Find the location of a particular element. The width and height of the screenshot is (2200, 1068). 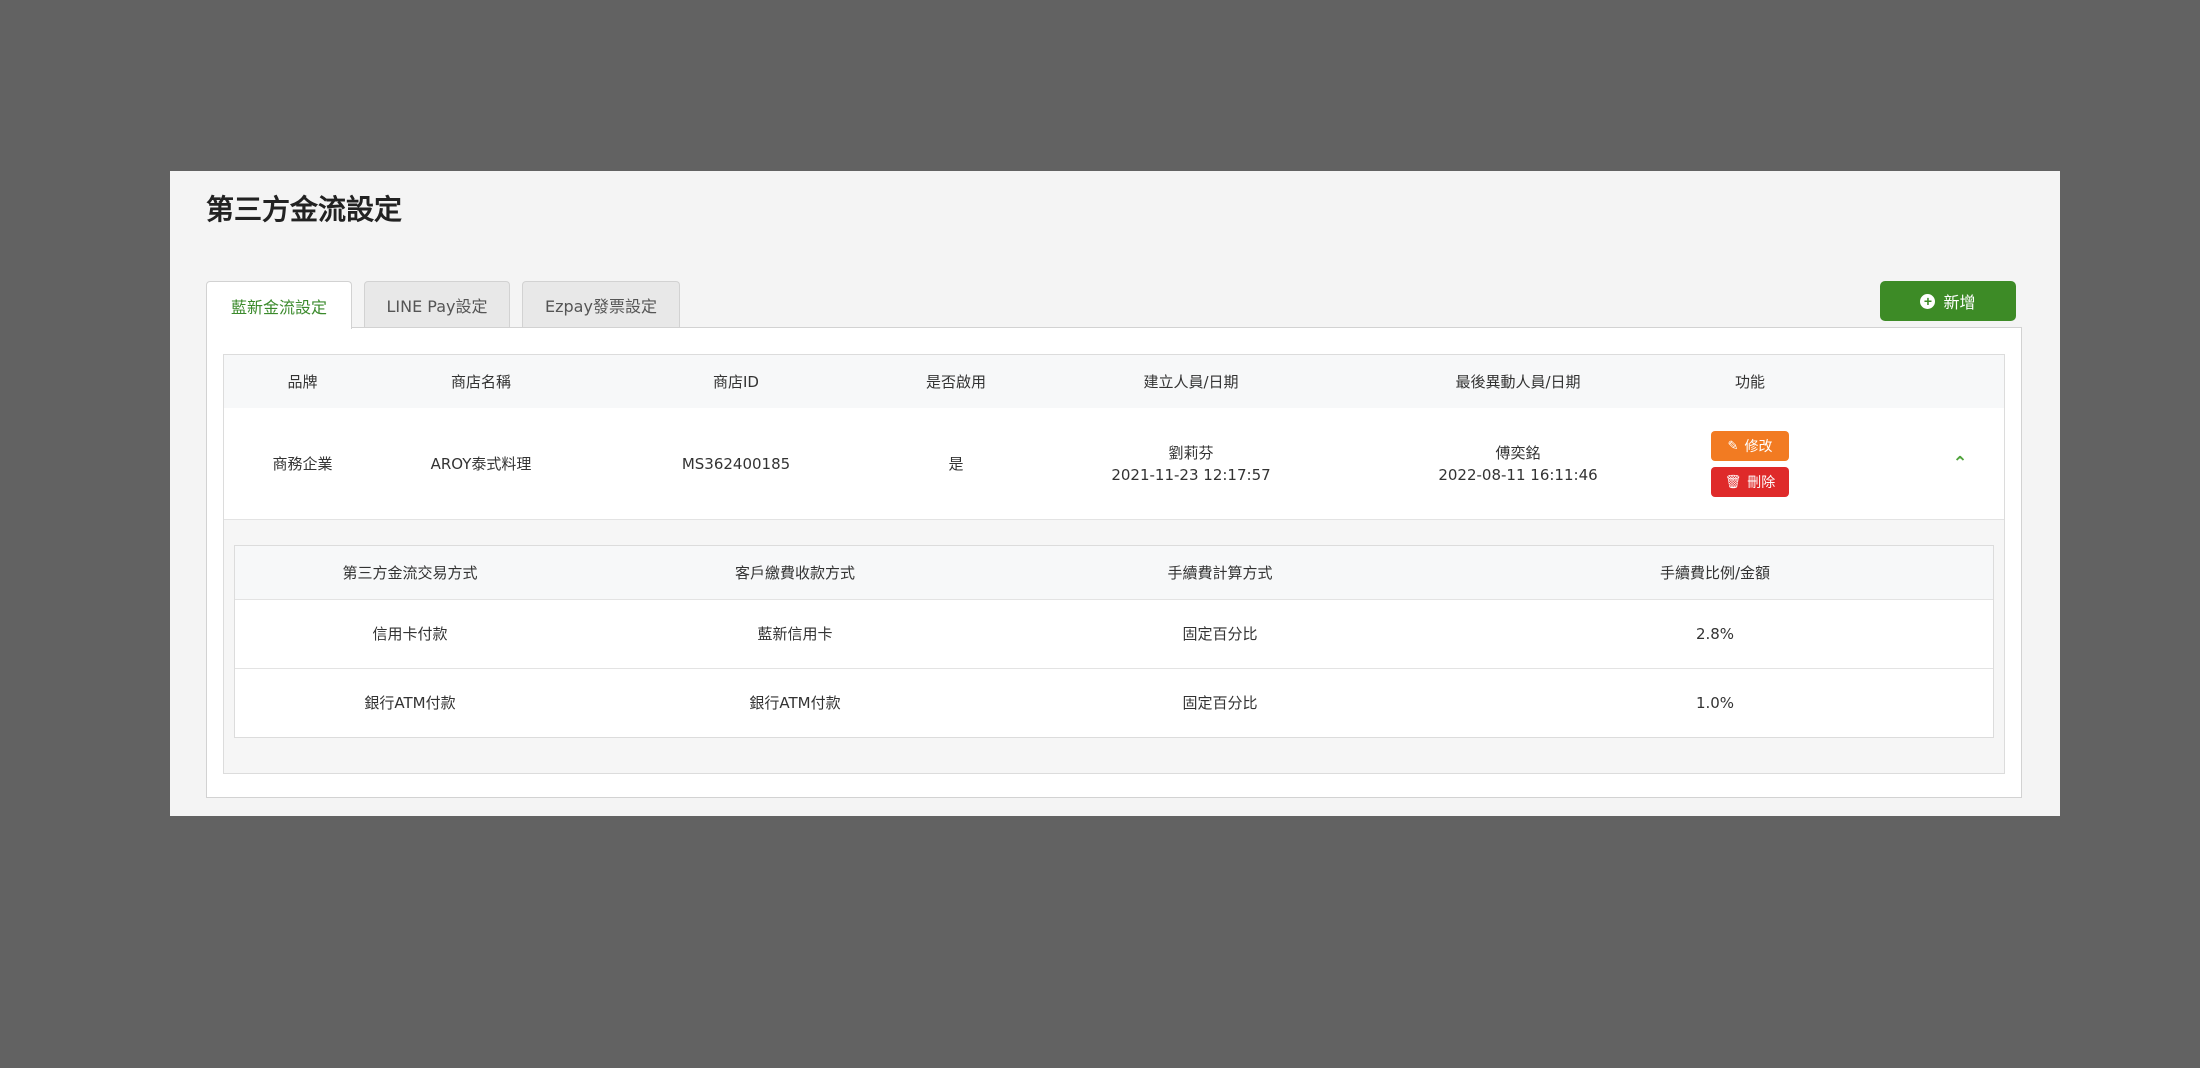

detail-header-collection-method: 客戶繳費收款方式 is located at coordinates (794, 572).